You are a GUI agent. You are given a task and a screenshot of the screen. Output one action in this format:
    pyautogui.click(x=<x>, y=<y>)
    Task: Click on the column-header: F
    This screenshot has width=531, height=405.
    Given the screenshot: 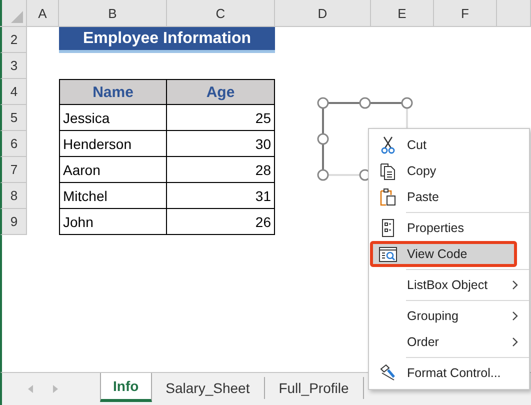 What is the action you would take?
    pyautogui.click(x=465, y=13)
    